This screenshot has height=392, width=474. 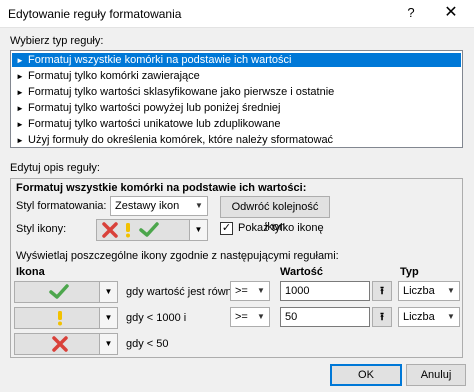 What do you see at coordinates (66, 318) in the screenshot?
I see `icon-select-row-2: ▼` at bounding box center [66, 318].